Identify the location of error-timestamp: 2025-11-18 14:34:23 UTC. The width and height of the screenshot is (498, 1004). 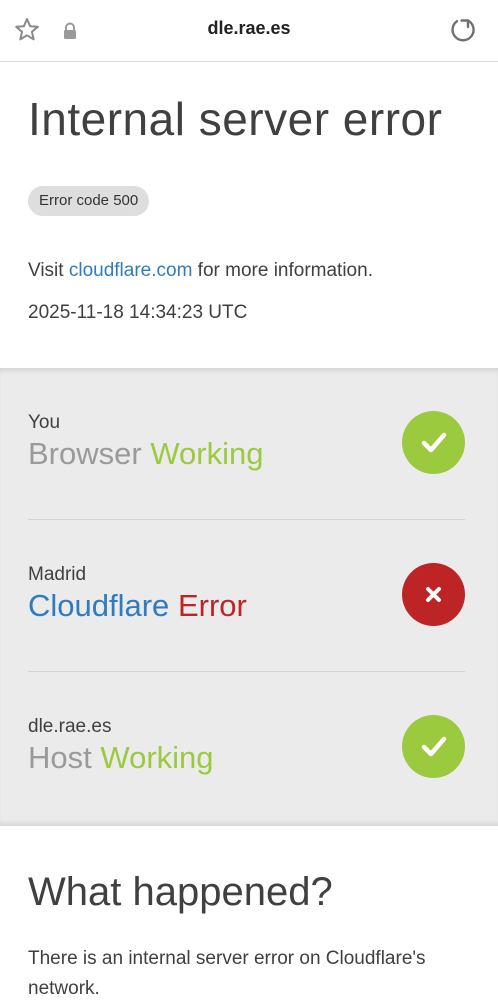
(138, 312).